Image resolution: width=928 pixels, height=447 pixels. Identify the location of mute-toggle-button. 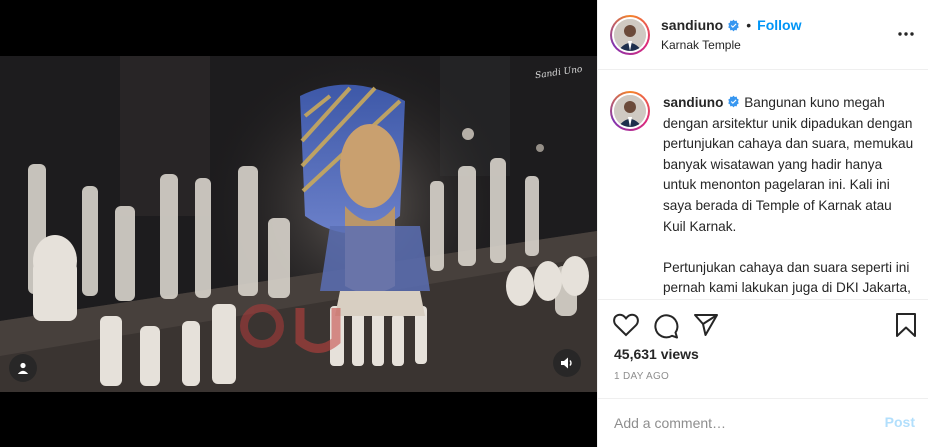
(567, 363).